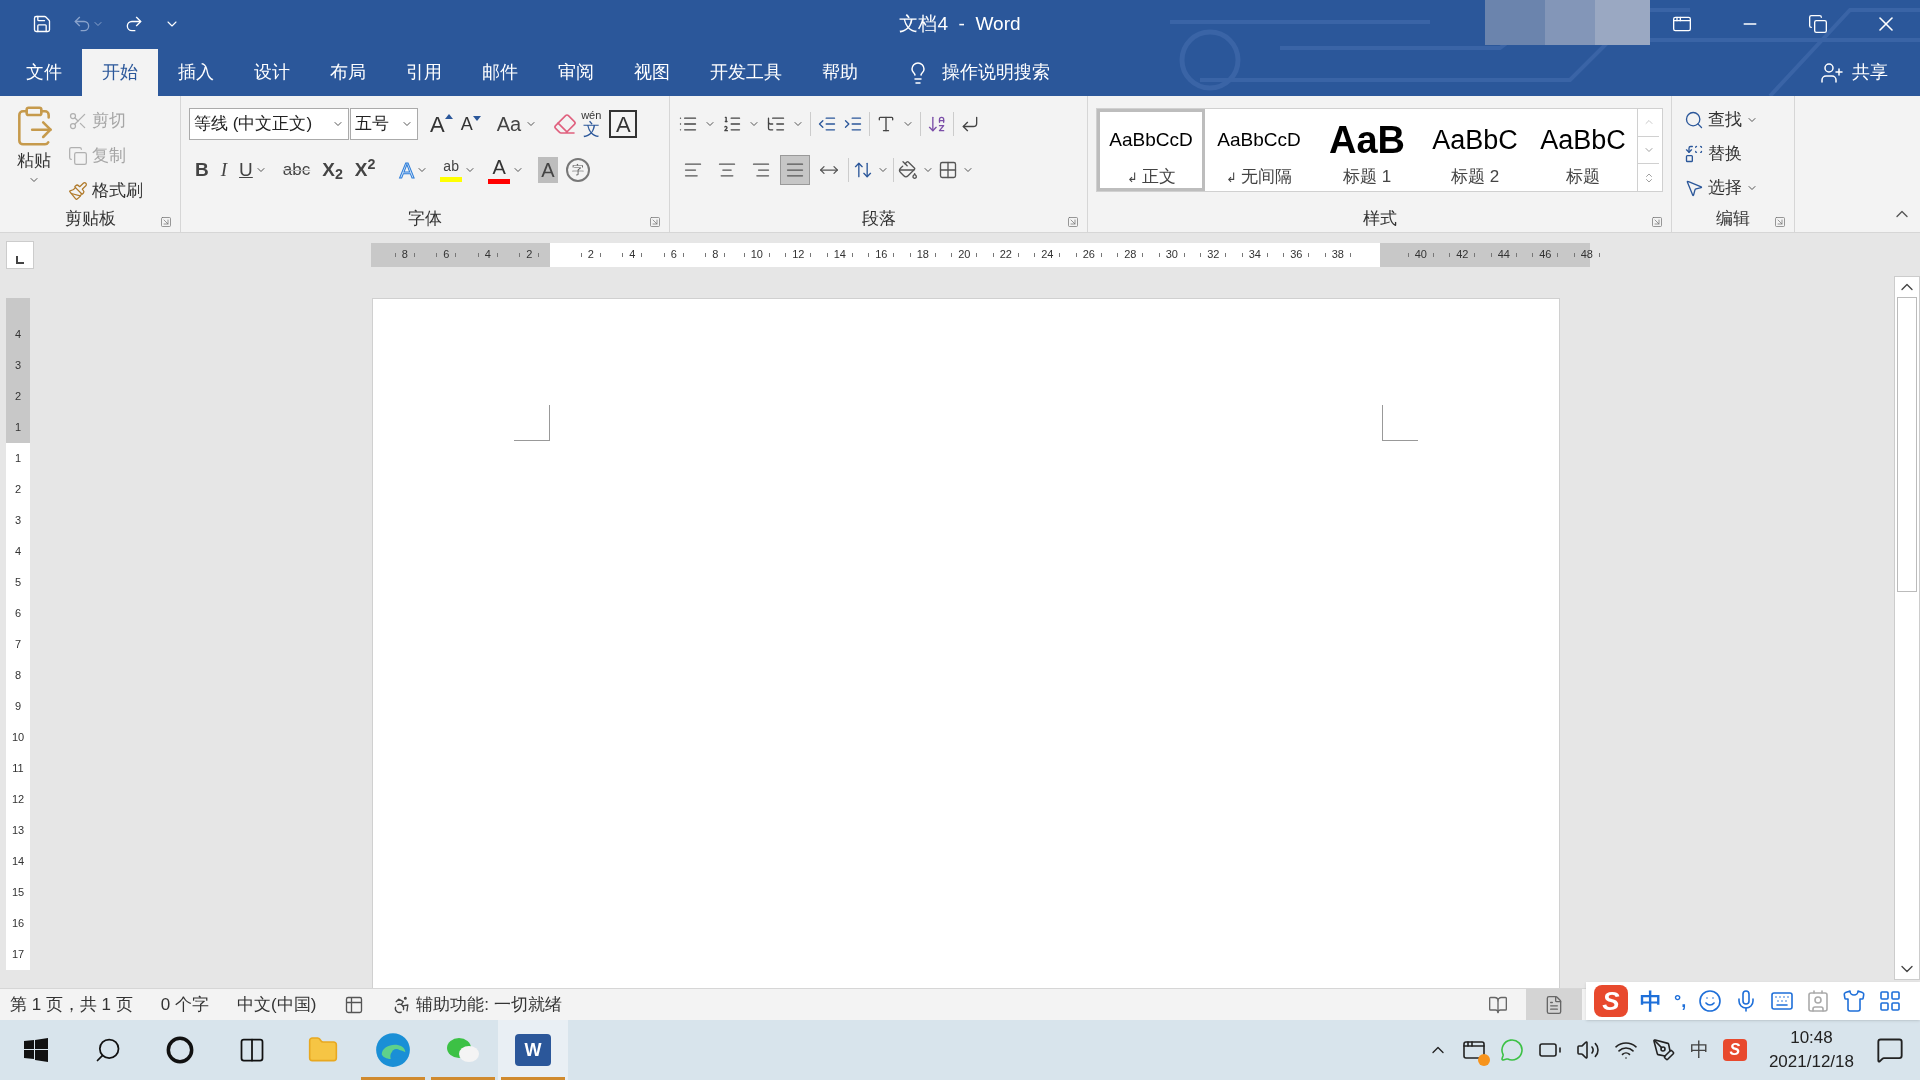  Describe the element at coordinates (1694, 154) in the screenshot. I see `replace-icon` at that location.